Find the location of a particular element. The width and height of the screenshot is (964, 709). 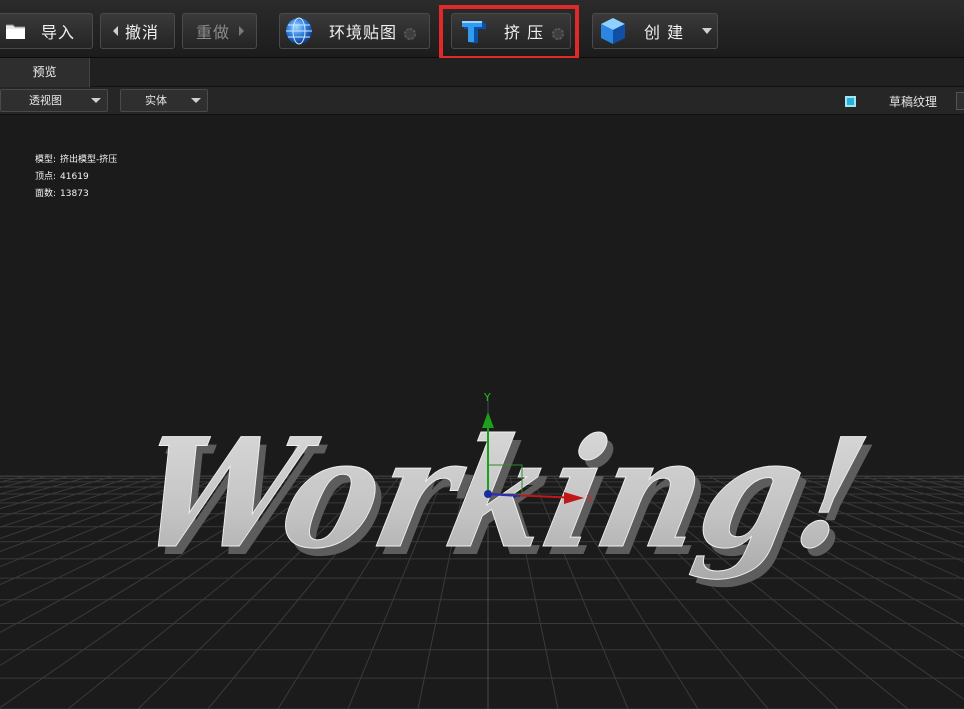

caret-right-icon is located at coordinates (242, 31).